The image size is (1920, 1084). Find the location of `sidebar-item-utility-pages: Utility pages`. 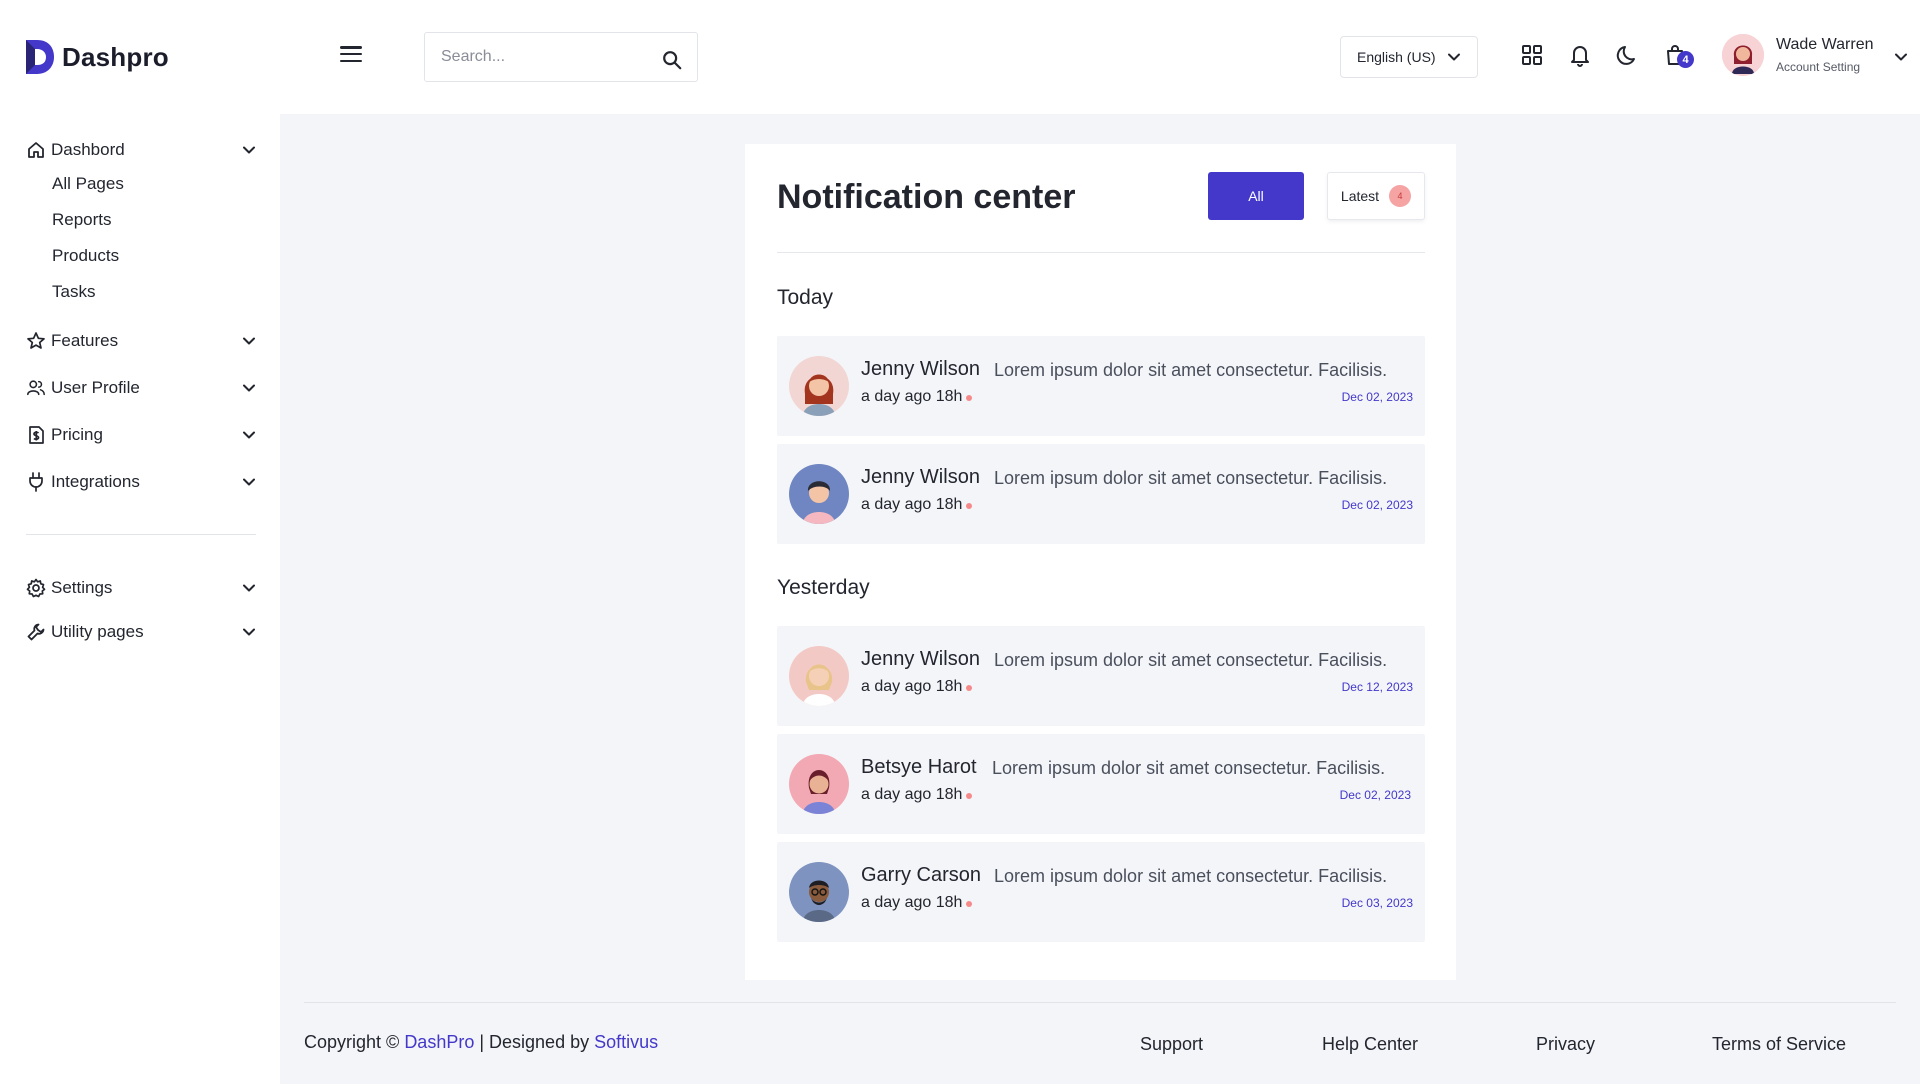

sidebar-item-utility-pages: Utility pages is located at coordinates (141, 632).